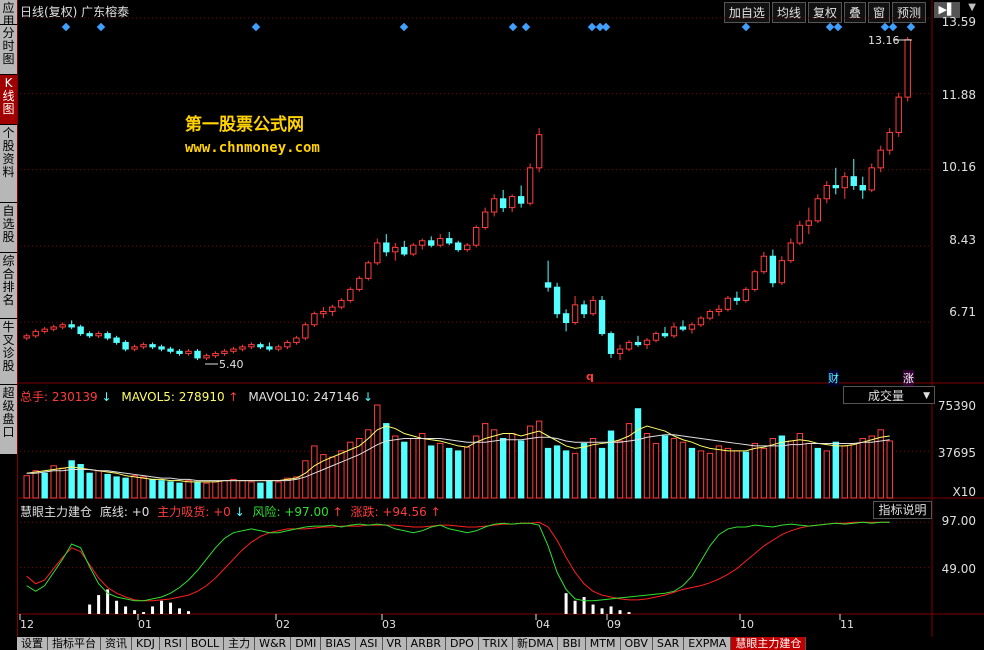 The width and height of the screenshot is (984, 650). Describe the element at coordinates (603, 643) in the screenshot. I see `bottom-tab-17: MTM` at that location.